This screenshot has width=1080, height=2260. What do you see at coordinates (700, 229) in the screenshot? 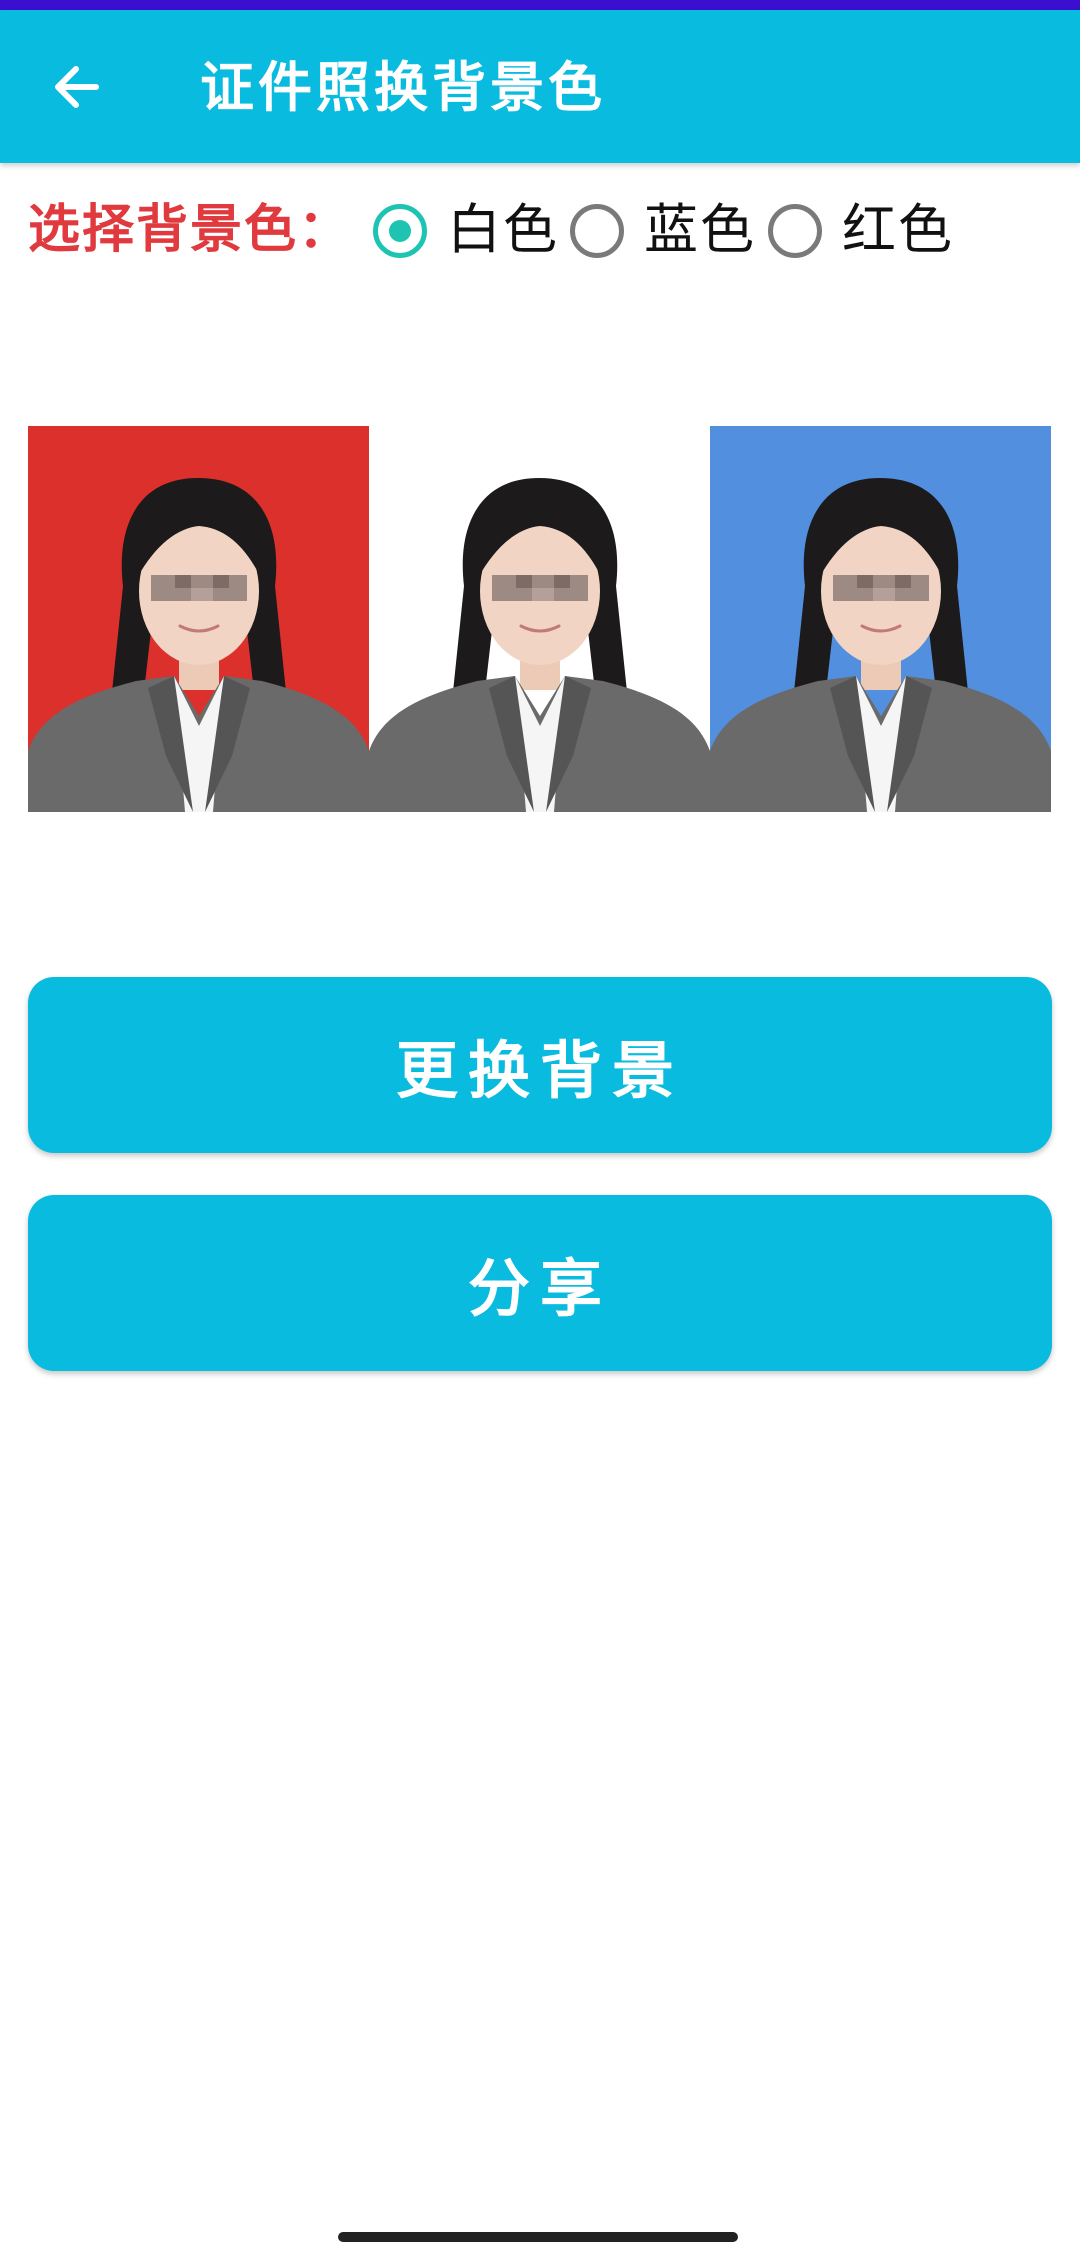
I see `radio-blue-label: 蓝色` at bounding box center [700, 229].